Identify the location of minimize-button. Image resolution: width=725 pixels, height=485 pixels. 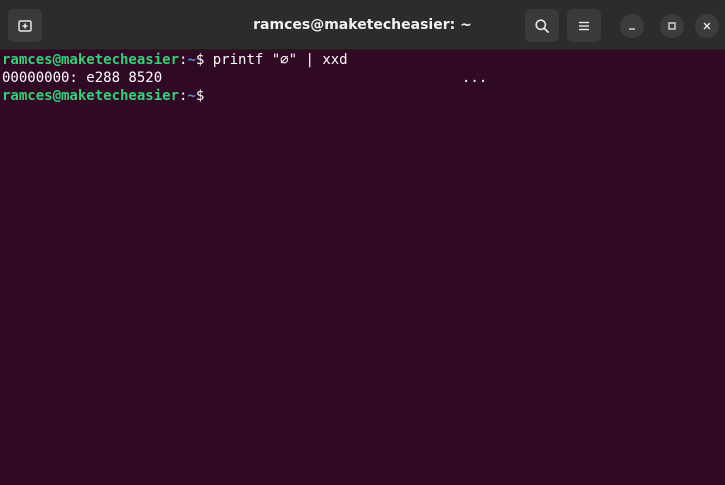
(632, 26).